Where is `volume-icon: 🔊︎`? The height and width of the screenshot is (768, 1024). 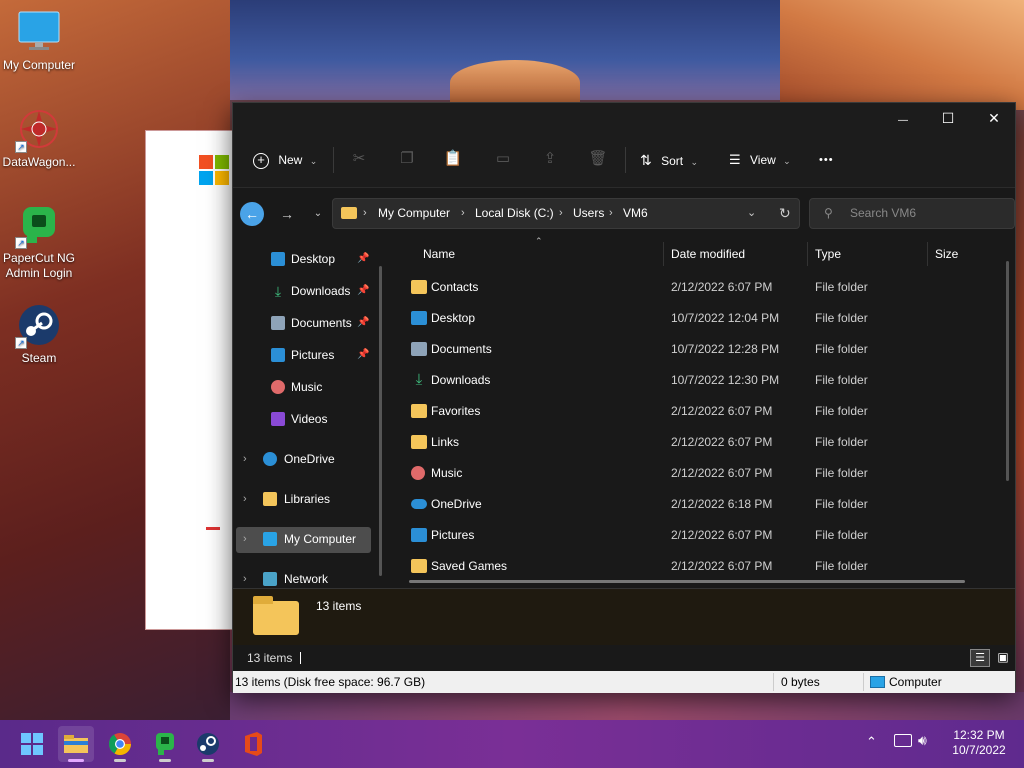
volume-icon: 🔊︎ is located at coordinates (922, 740).